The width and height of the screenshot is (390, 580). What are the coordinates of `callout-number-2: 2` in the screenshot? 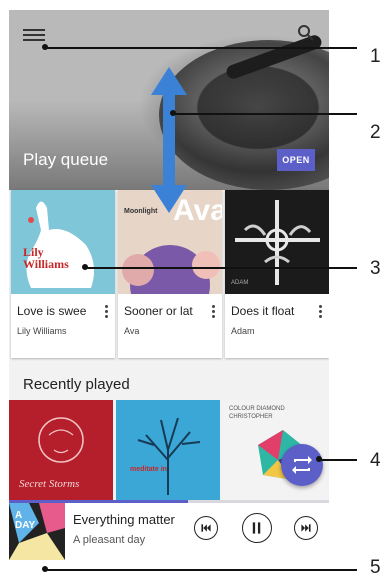 It's located at (375, 132).